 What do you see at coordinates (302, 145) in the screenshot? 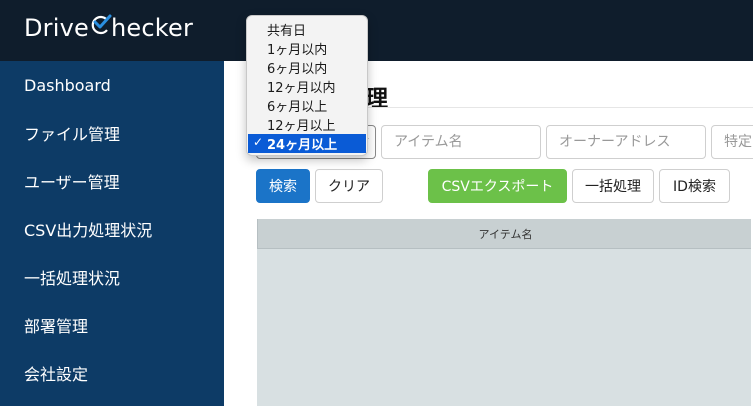
I see `option-label: 24ヶ月以上` at bounding box center [302, 145].